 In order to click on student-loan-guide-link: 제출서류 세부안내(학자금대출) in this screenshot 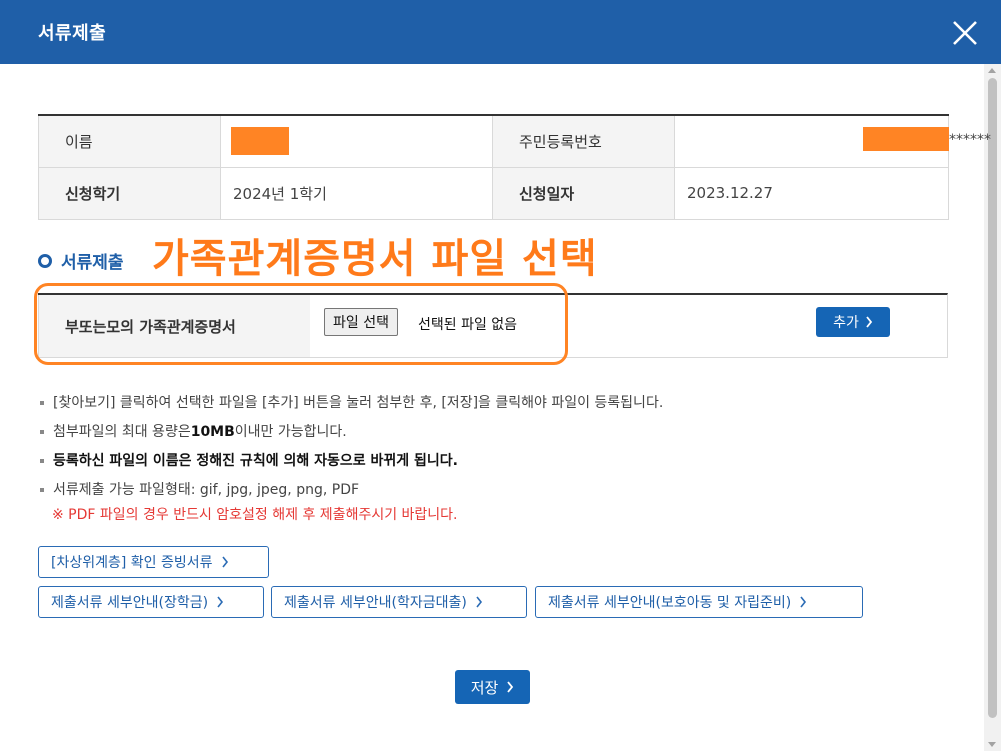, I will do `click(399, 602)`.